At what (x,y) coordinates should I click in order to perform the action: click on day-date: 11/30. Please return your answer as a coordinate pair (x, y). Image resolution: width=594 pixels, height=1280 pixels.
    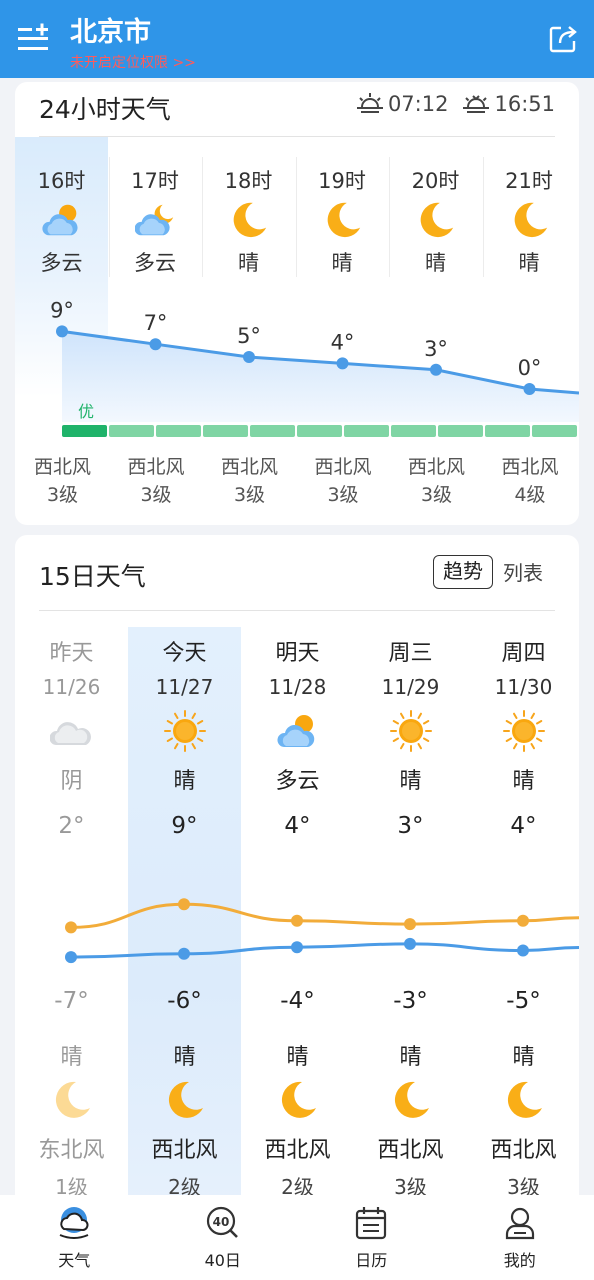
    Looking at the image, I should click on (523, 687).